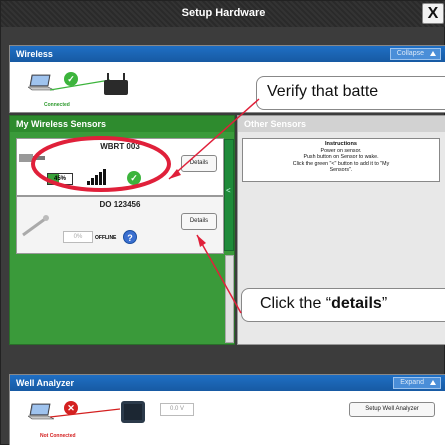  Describe the element at coordinates (384, 303) in the screenshot. I see `details-callout-suffix: ”` at that location.